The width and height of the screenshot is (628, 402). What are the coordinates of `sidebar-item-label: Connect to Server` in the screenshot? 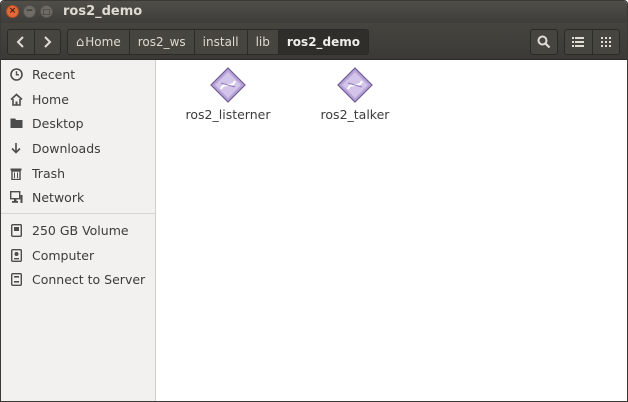 It's located at (89, 279).